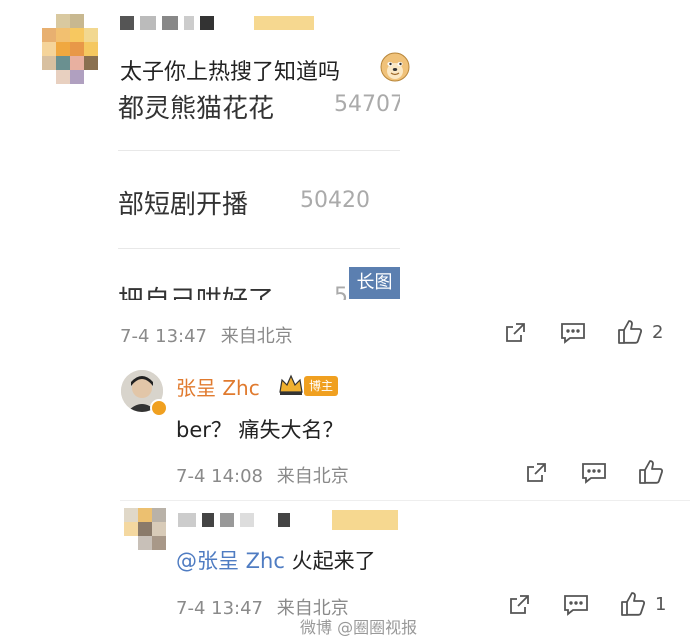 This screenshot has height=643, width=690. Describe the element at coordinates (359, 627) in the screenshot. I see `watermark: 微博 @圈圈视报` at that location.